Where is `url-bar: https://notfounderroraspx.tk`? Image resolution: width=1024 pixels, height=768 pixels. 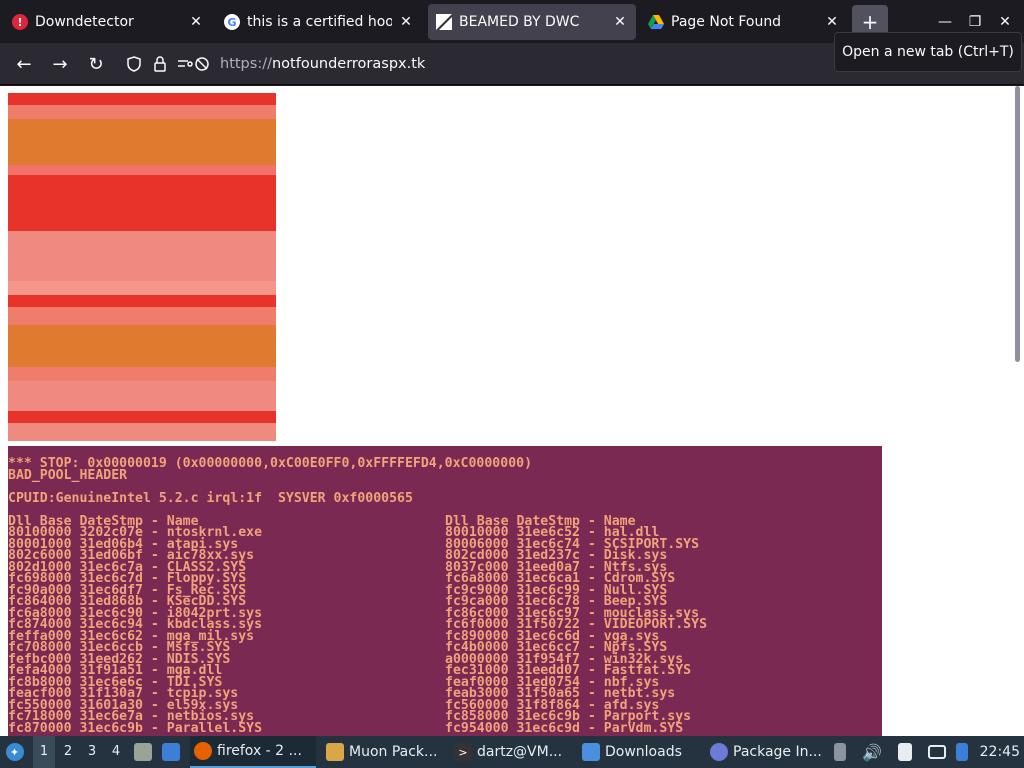 url-bar: https://notfounderroraspx.tk is located at coordinates (468, 64).